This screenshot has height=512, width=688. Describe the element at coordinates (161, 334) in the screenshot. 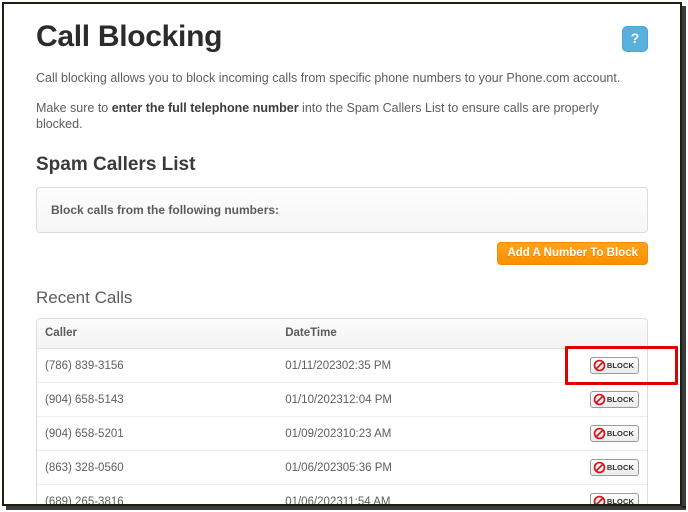

I see `column-header-caller: Caller` at that location.